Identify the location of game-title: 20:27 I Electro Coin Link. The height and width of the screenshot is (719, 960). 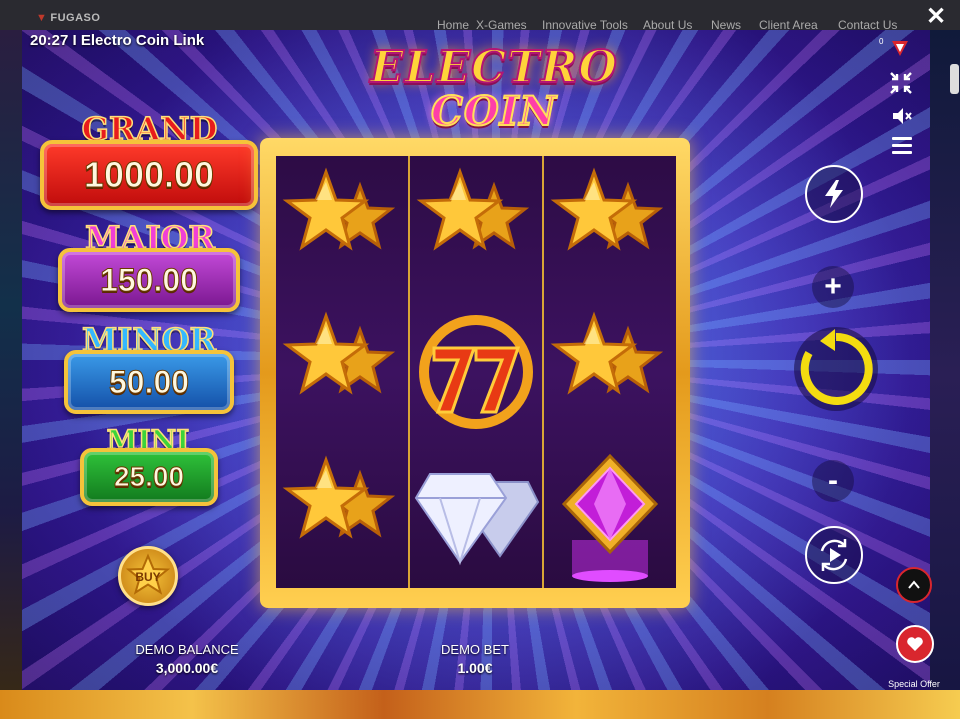
(117, 40).